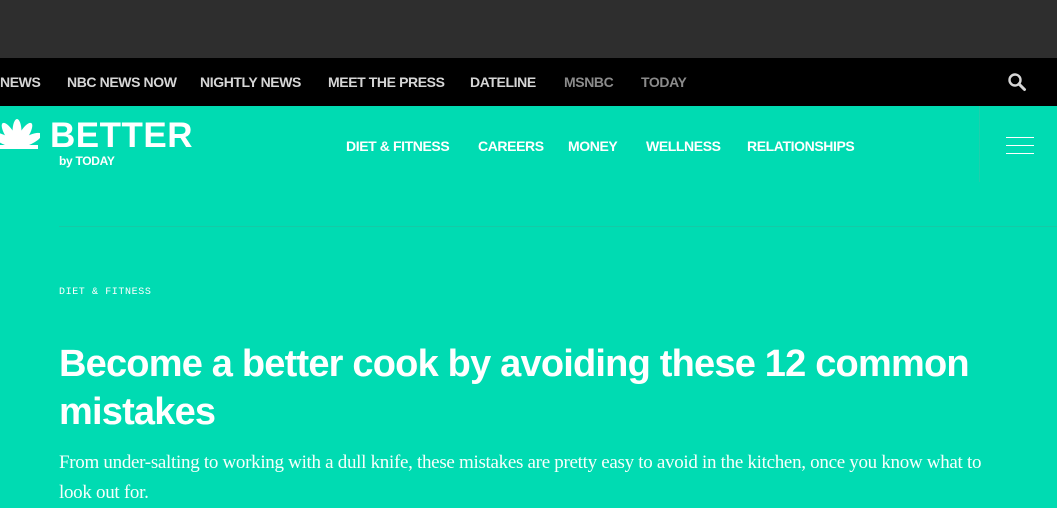 The image size is (1057, 508). What do you see at coordinates (121, 135) in the screenshot?
I see `logo-wordmark: BETTER` at bounding box center [121, 135].